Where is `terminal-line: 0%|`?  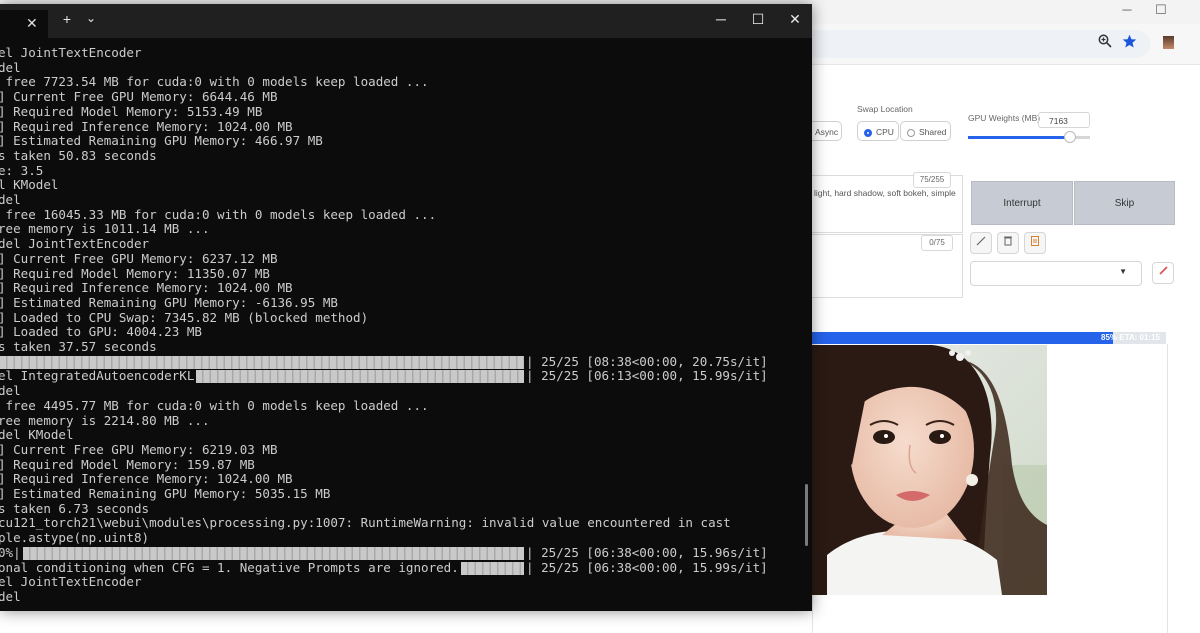 terminal-line: 0%| is located at coordinates (10, 552).